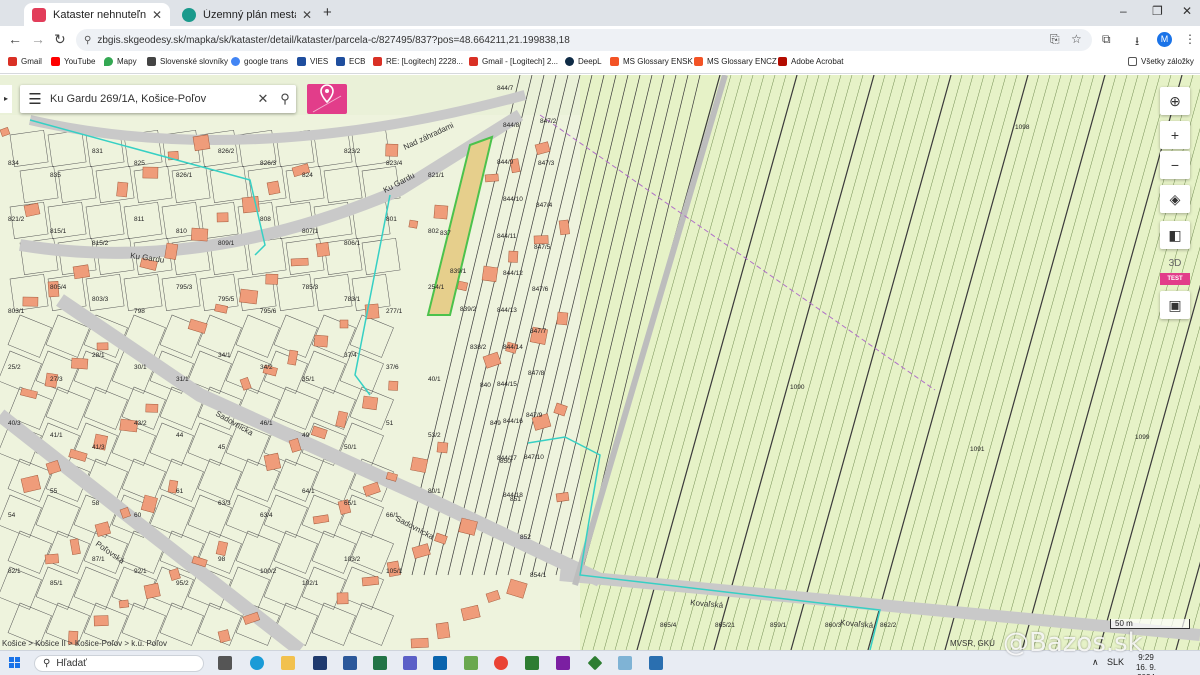 The width and height of the screenshot is (1200, 675). I want to click on new-tab-icon: +, so click(327, 12).